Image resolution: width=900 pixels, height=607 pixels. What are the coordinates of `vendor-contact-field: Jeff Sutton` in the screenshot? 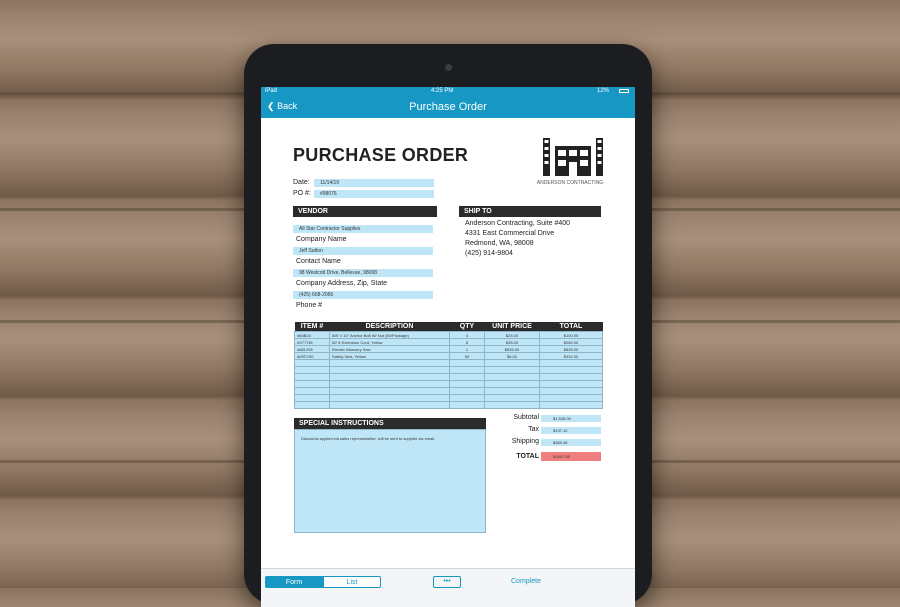 It's located at (363, 251).